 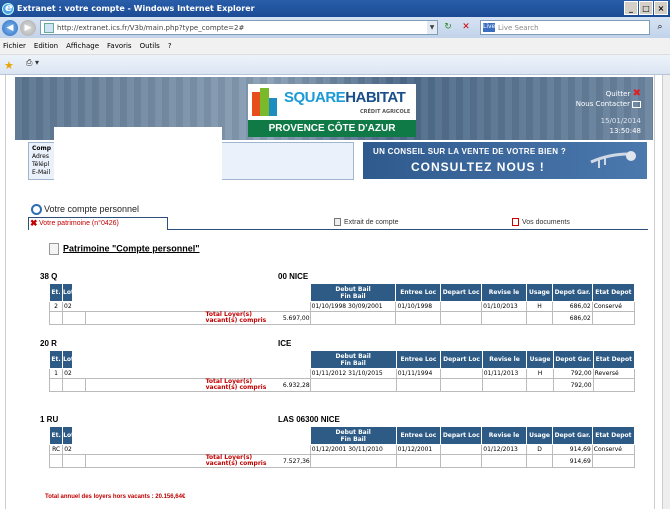 I want to click on cell-et: 2, so click(x=56, y=306).